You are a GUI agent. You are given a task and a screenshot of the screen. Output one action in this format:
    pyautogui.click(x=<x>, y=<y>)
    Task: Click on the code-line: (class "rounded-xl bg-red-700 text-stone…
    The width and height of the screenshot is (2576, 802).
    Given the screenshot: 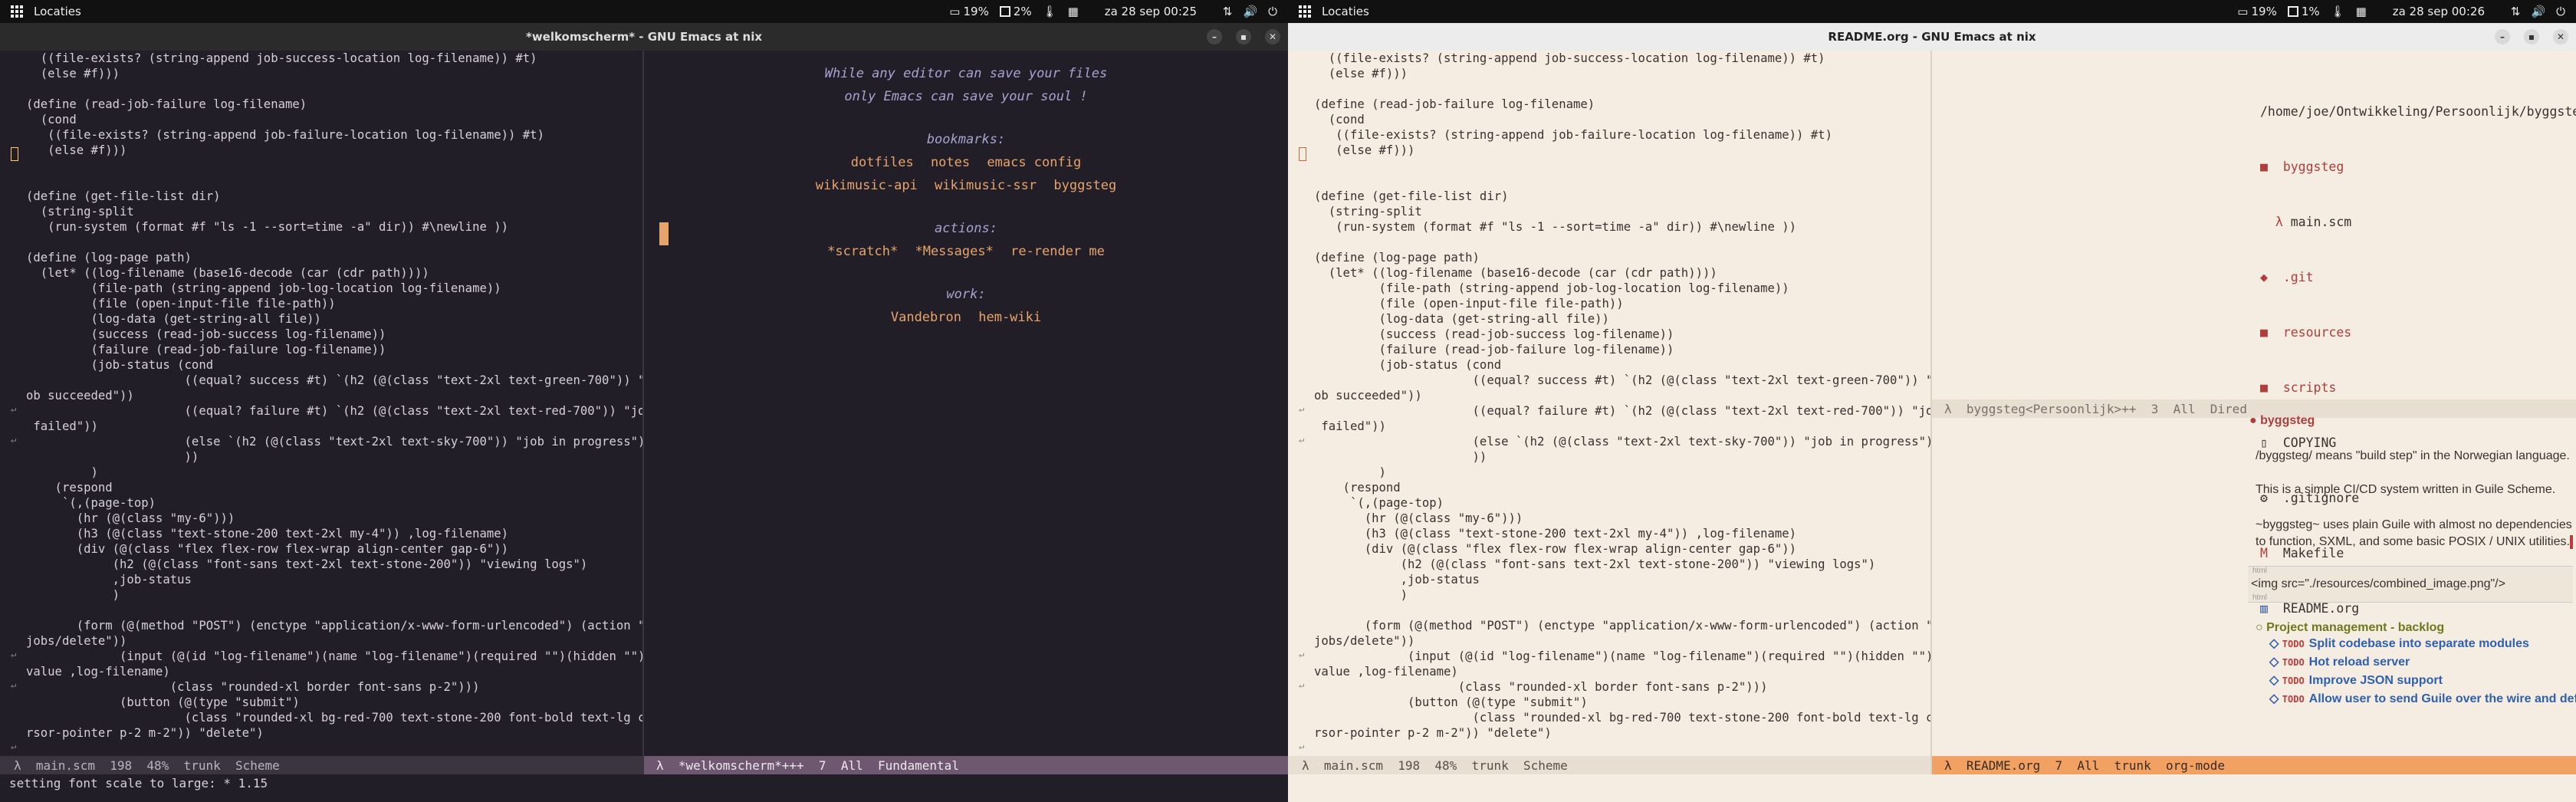 What is the action you would take?
    pyautogui.click(x=1622, y=717)
    